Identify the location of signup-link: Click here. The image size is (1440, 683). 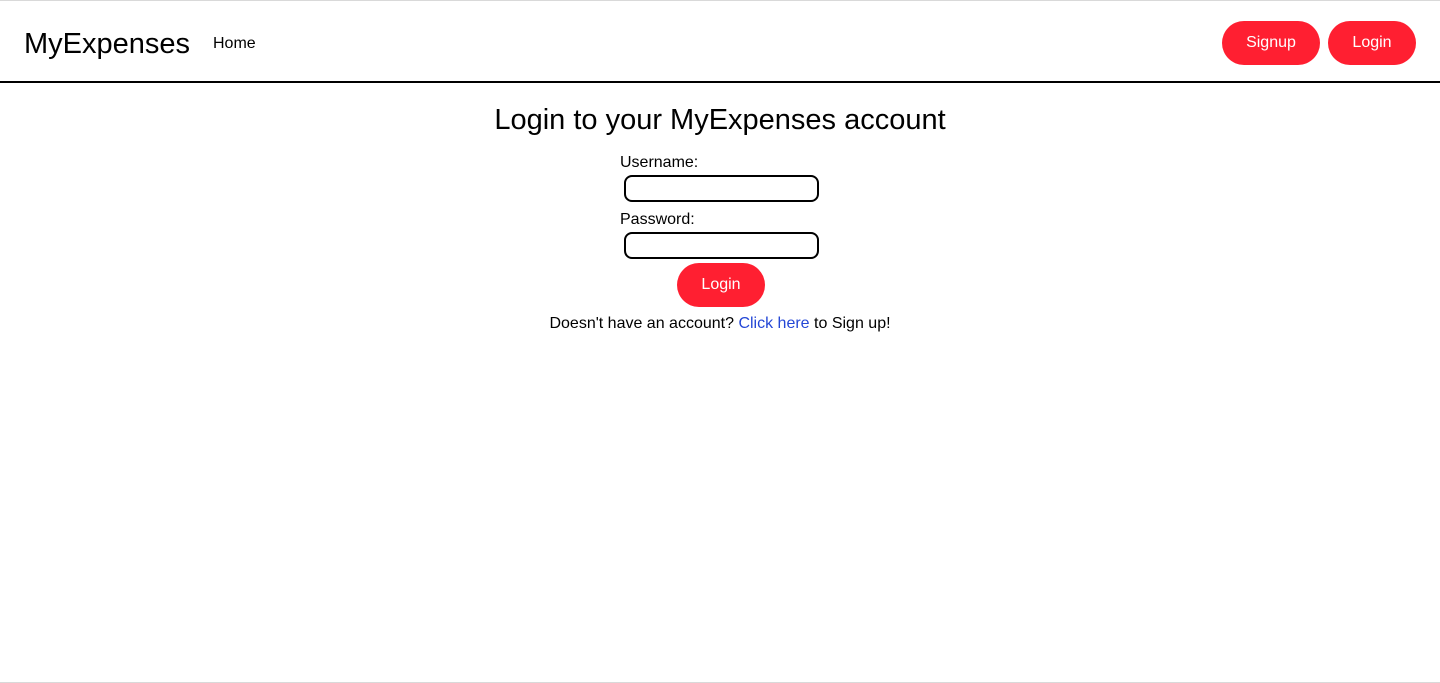
(773, 323).